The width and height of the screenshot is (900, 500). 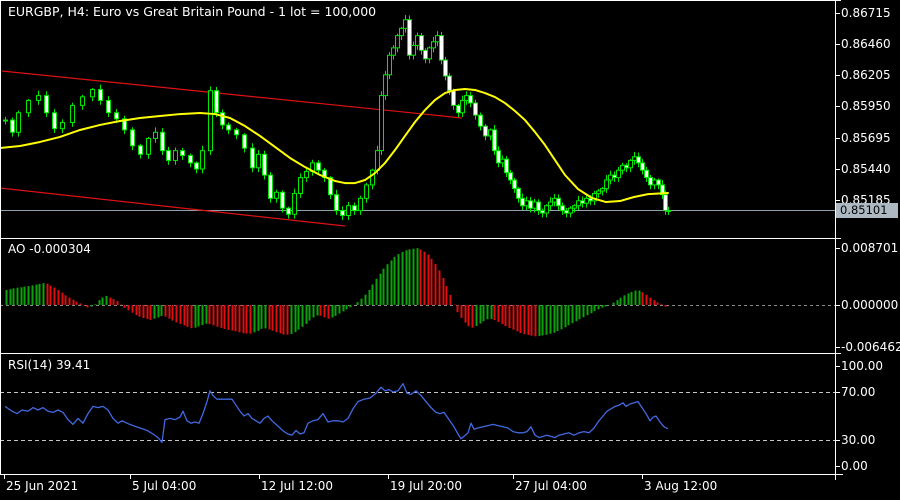 I want to click on rsi-axis-label: 30.00, so click(x=858, y=440).